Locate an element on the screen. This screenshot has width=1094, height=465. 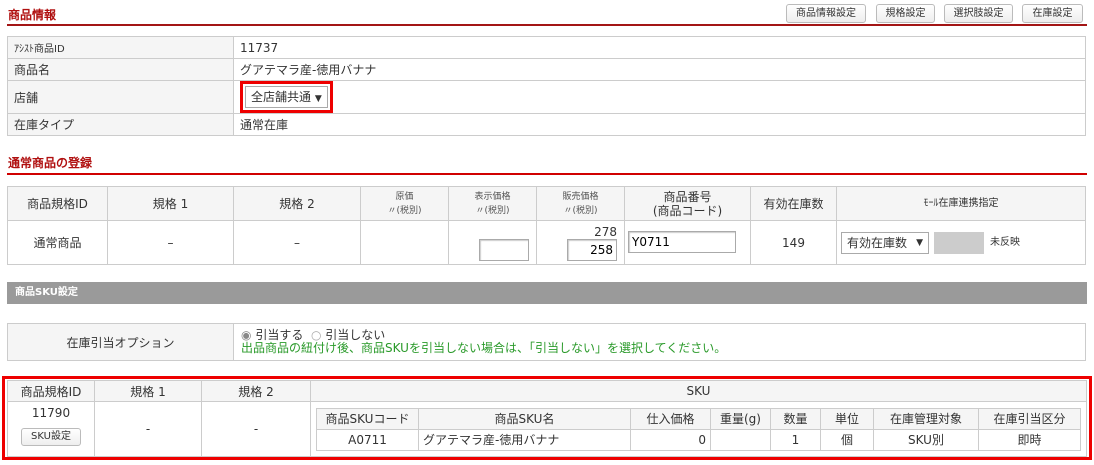
stock-option-label: 在庫引当オプション is located at coordinates (120, 342).